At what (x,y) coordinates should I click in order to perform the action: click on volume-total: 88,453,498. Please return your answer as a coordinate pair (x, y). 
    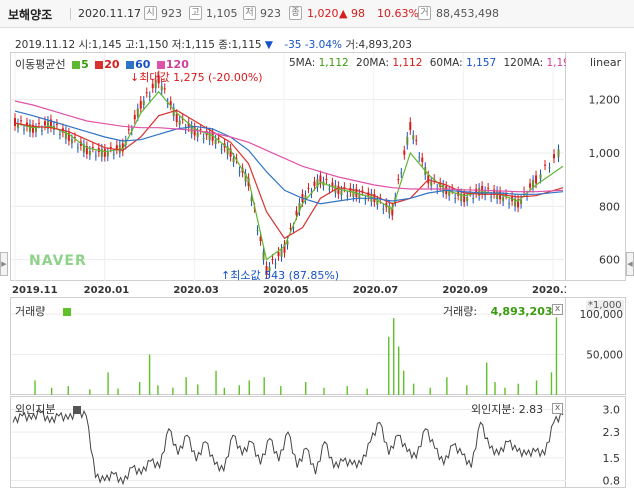
    Looking at the image, I should click on (467, 13).